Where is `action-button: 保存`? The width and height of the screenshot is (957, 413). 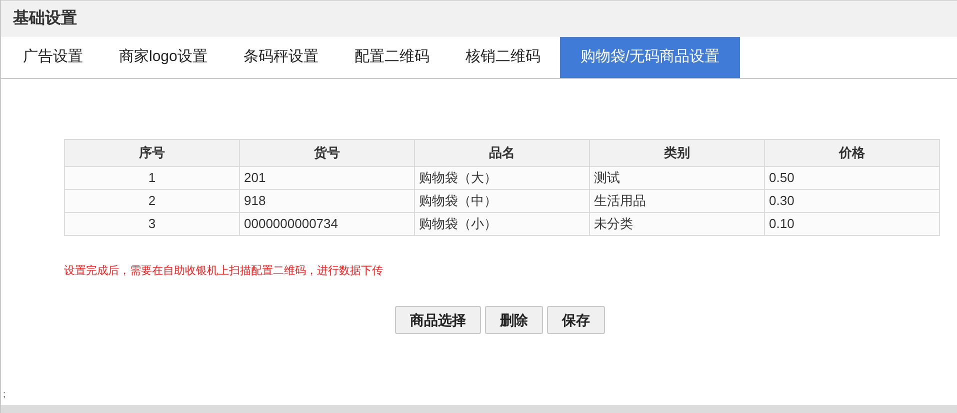 action-button: 保存 is located at coordinates (576, 320).